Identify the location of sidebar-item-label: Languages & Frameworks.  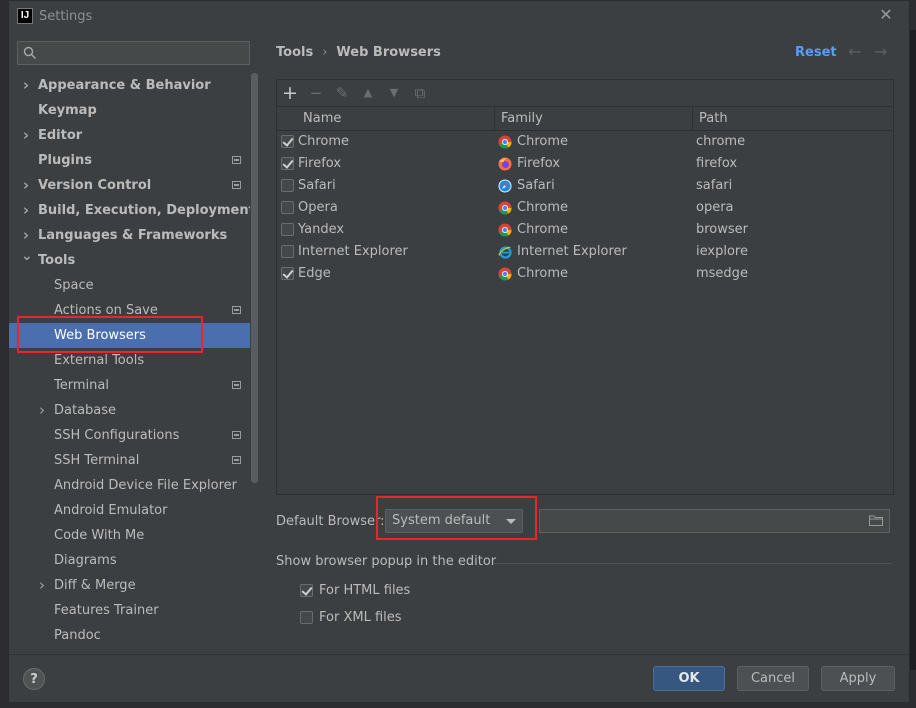
(133, 235).